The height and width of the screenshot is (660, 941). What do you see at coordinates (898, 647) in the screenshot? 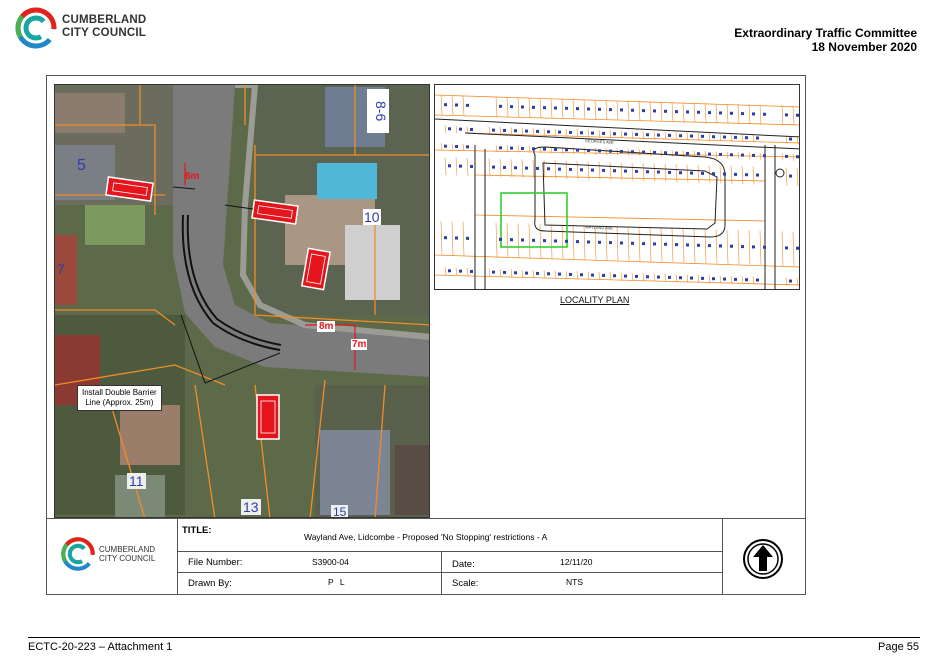
I see `page-number: Page 55` at bounding box center [898, 647].